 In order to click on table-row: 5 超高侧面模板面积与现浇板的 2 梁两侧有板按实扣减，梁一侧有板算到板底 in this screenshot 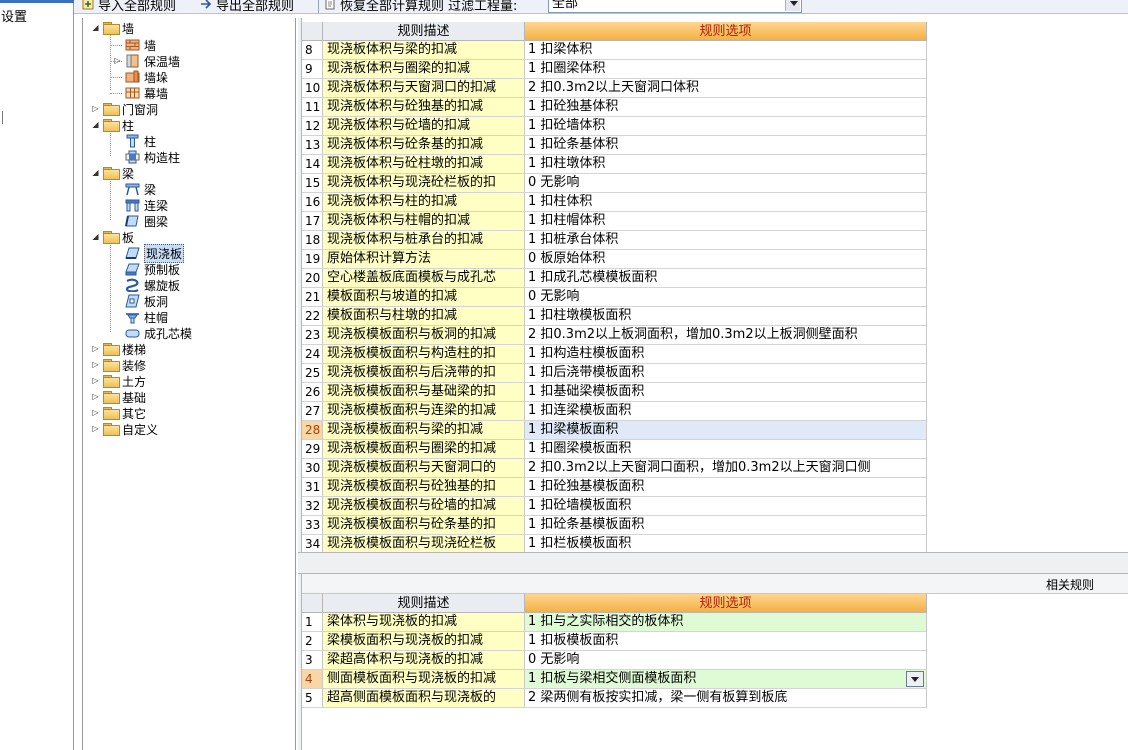, I will do `click(614, 698)`.